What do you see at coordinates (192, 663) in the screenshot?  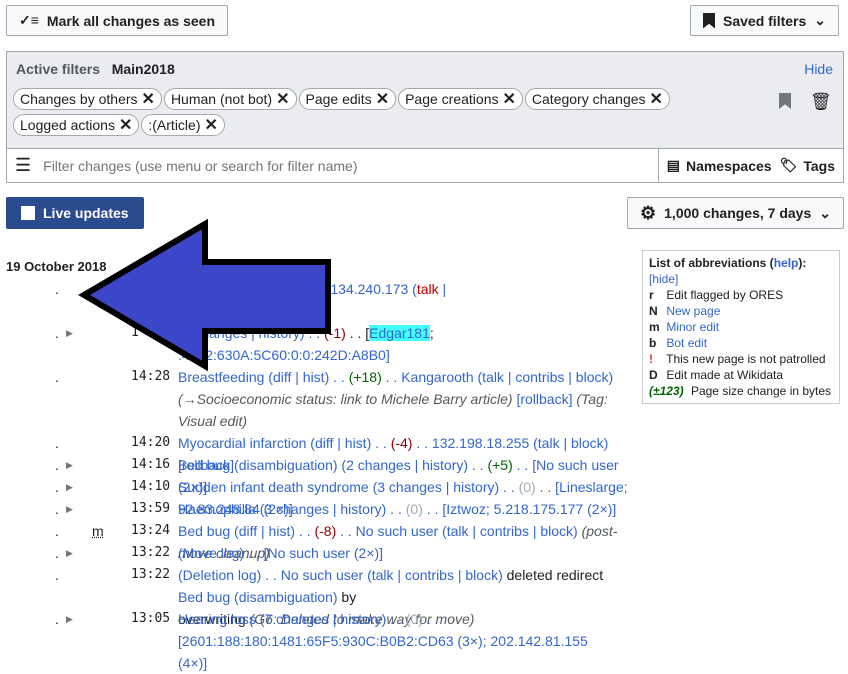 I see `row-text: (4×)]` at bounding box center [192, 663].